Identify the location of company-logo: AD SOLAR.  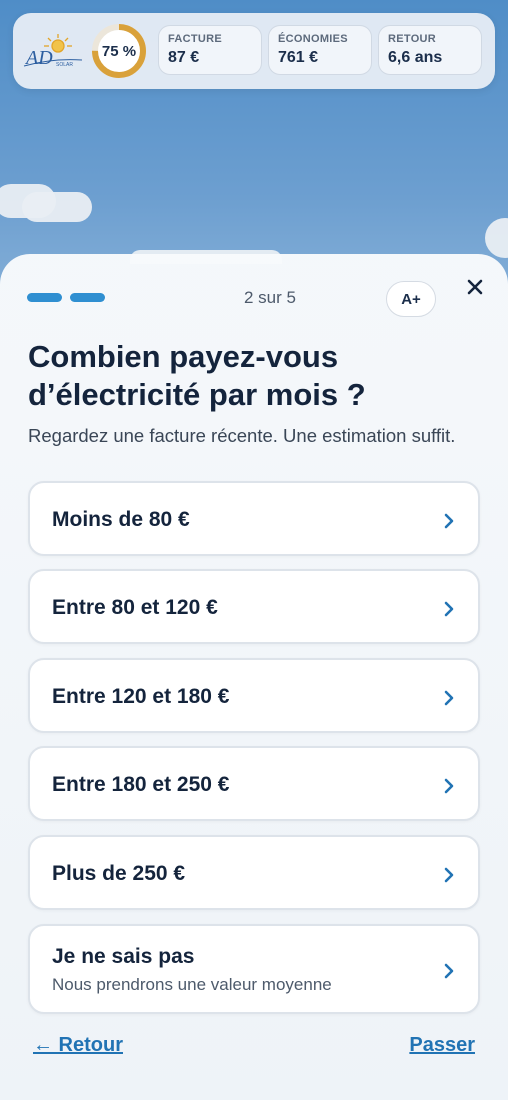
(53, 51).